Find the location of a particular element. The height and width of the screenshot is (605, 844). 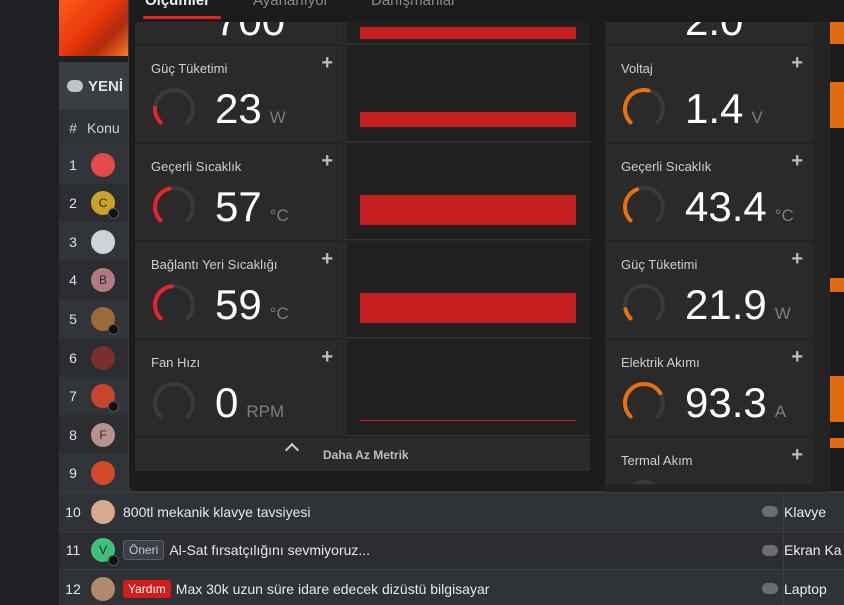

table-row: 9 is located at coordinates (94, 473).